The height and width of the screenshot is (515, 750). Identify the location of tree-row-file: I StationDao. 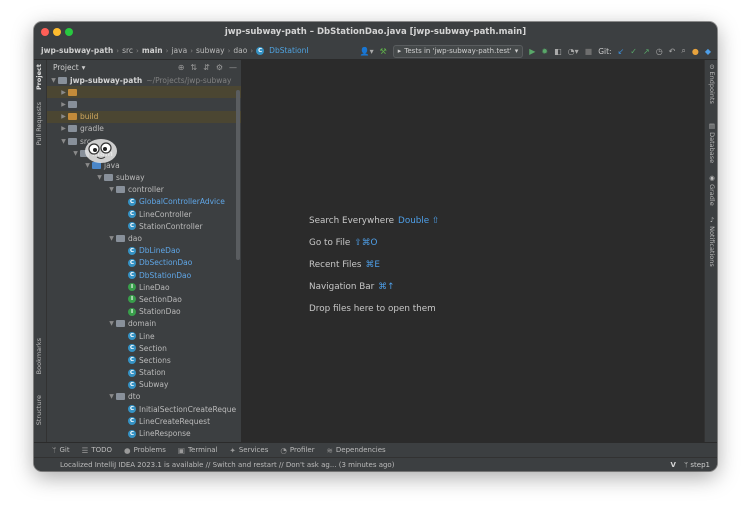
(144, 312).